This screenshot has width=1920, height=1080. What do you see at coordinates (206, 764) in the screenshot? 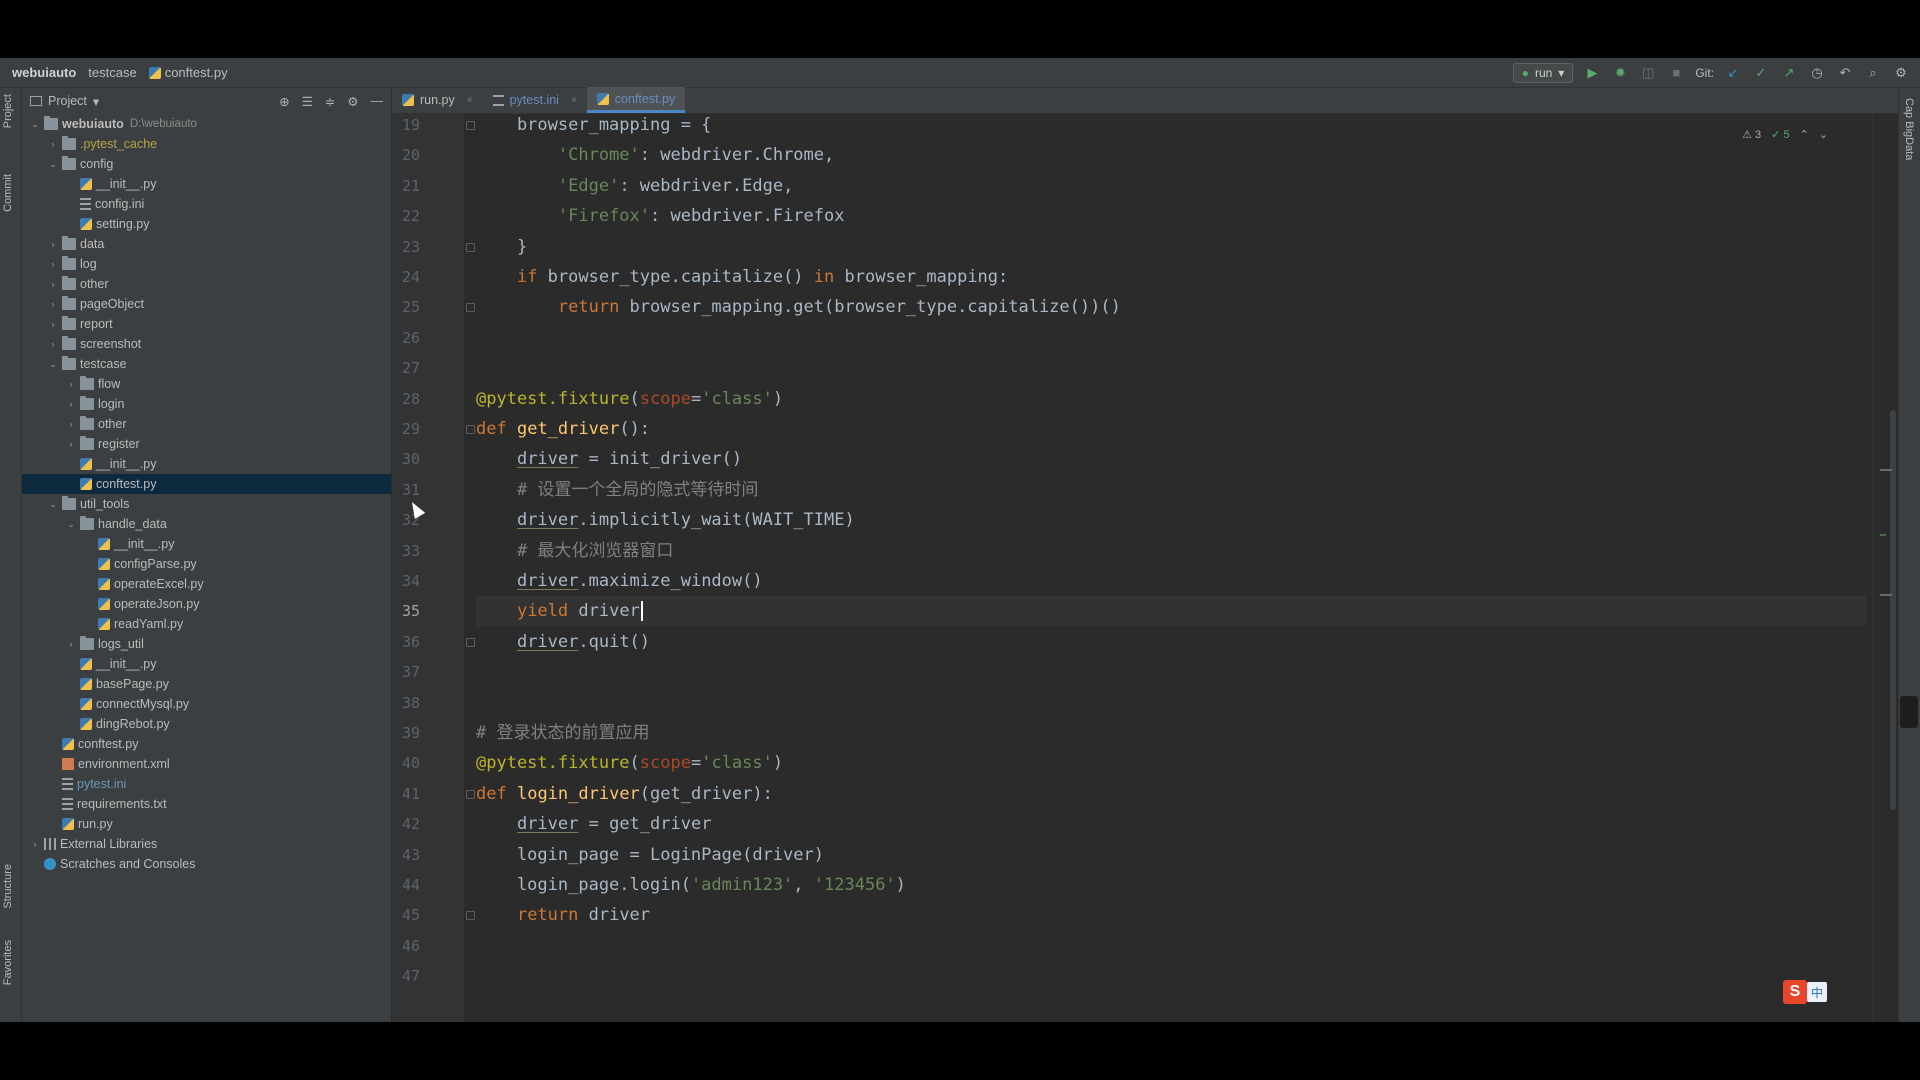
I see `tree-item: environment.xml` at bounding box center [206, 764].